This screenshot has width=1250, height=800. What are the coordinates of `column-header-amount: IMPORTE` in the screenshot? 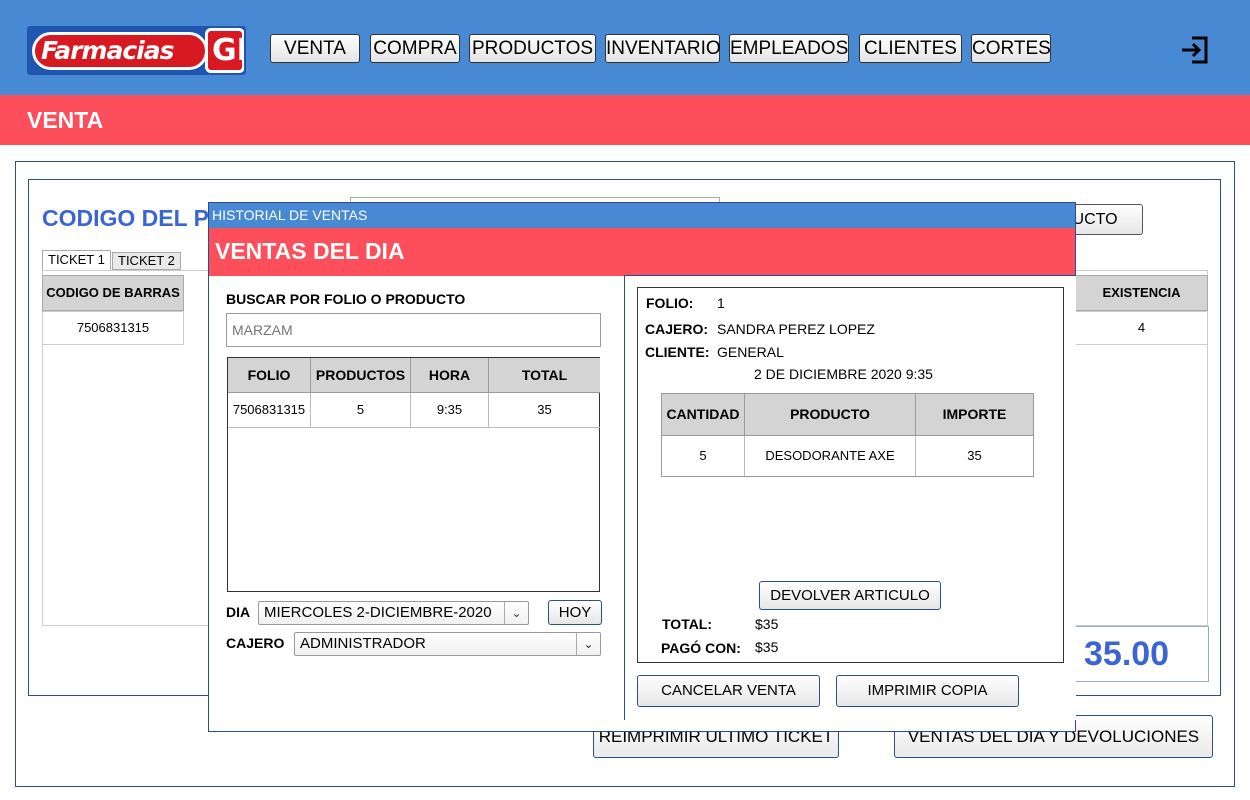 It's located at (974, 415).